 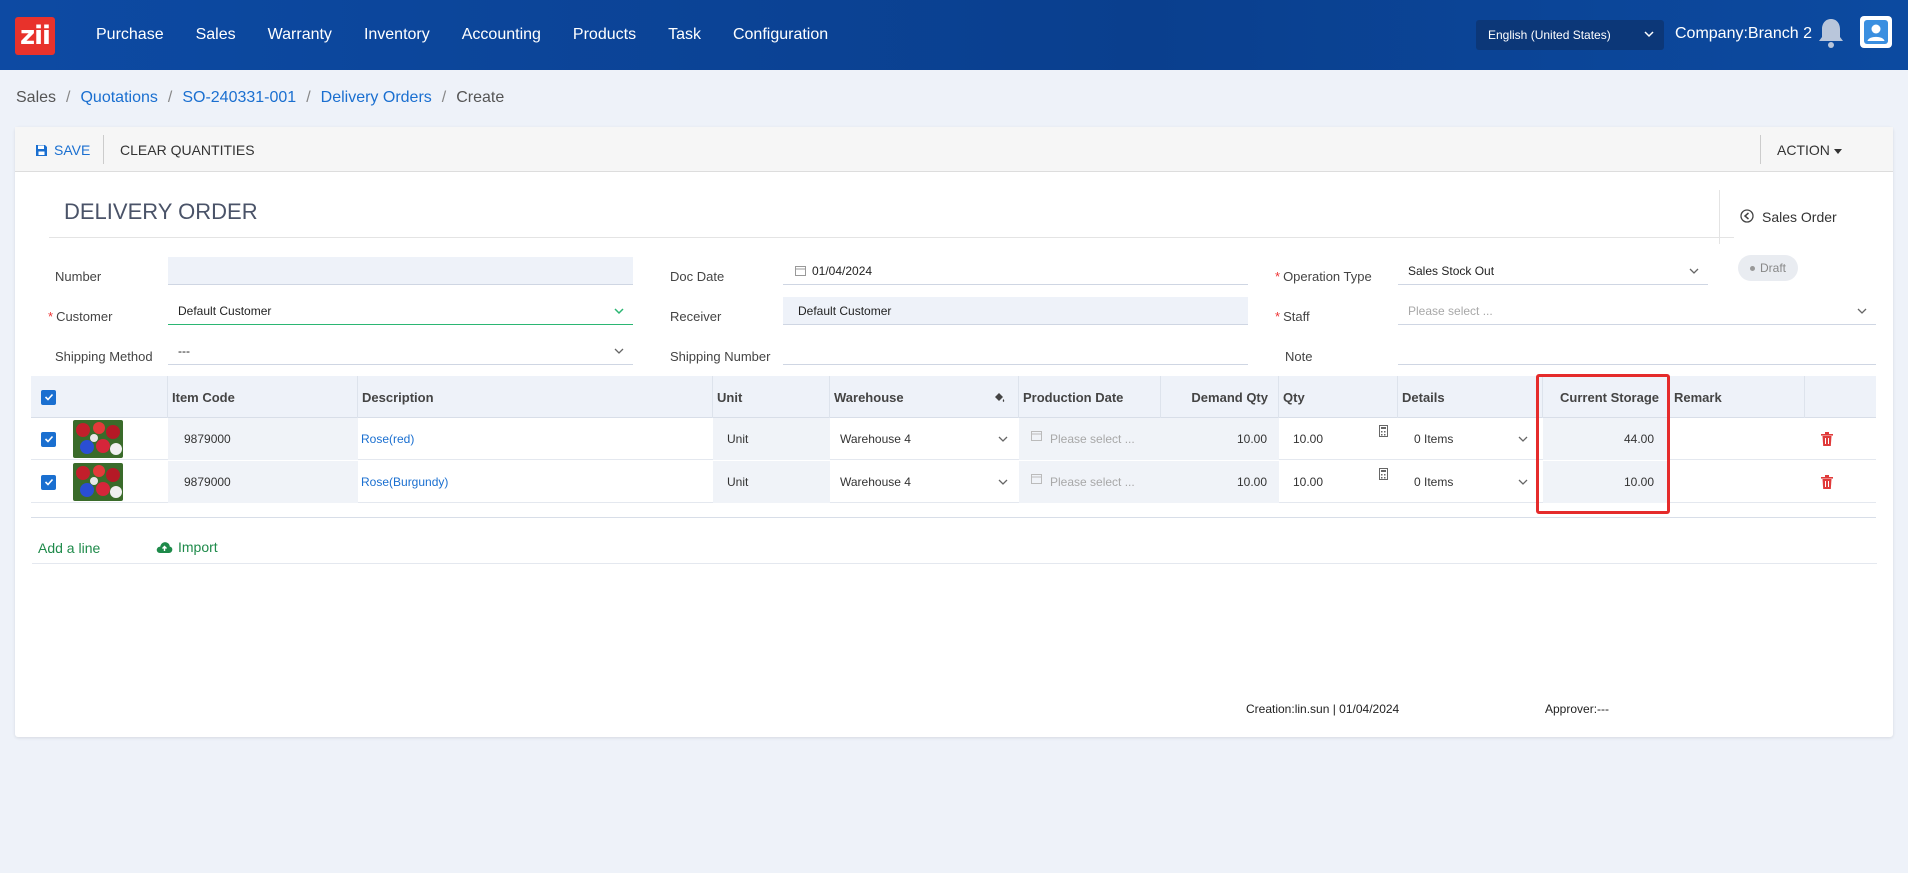 I want to click on number-field, so click(x=400, y=271).